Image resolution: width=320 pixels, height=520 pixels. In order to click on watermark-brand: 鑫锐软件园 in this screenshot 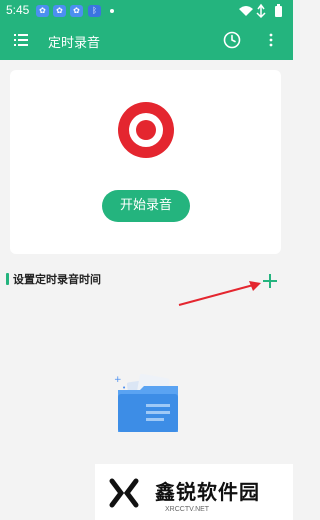, I will do `click(207, 492)`.